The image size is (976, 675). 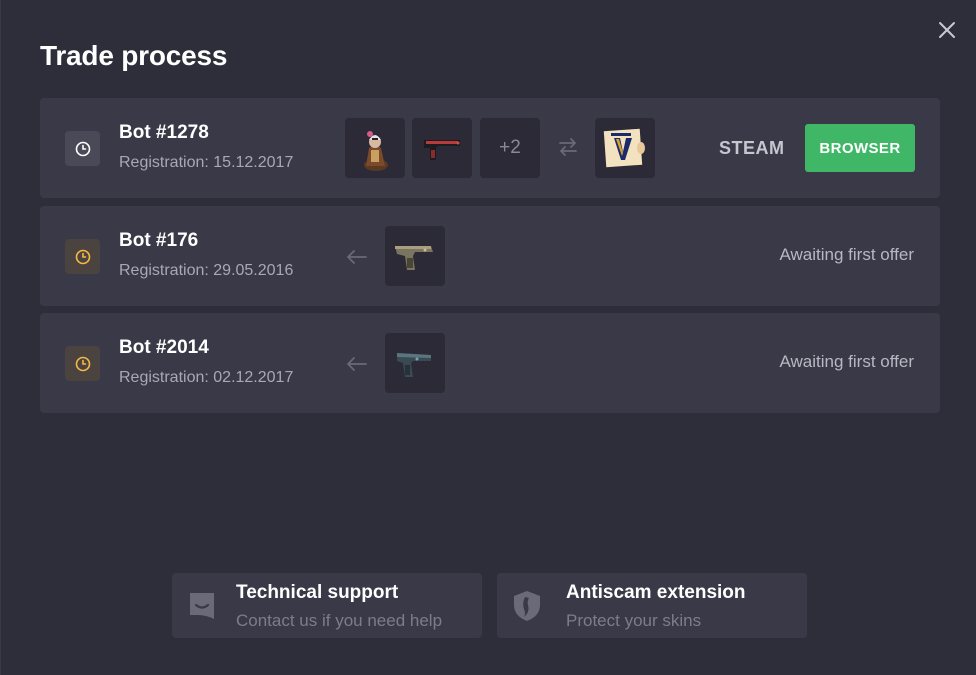 What do you see at coordinates (339, 620) in the screenshot?
I see `support-subtitle: Contact us if you need help` at bounding box center [339, 620].